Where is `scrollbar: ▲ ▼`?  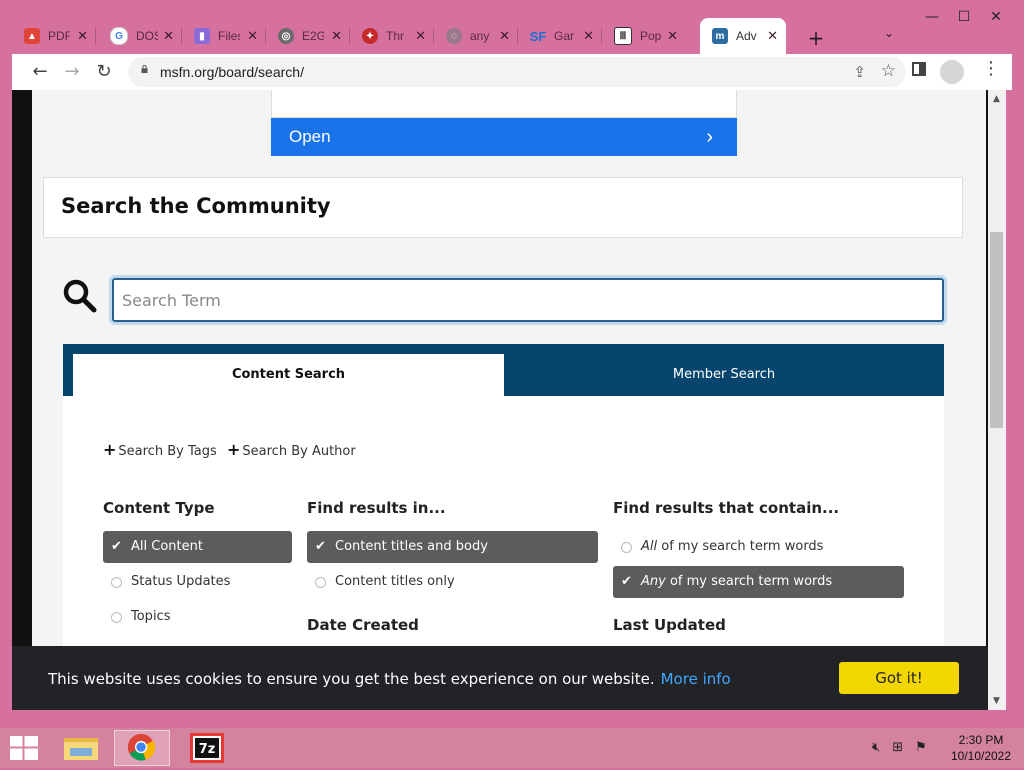
scrollbar: ▲ ▼ is located at coordinates (997, 400).